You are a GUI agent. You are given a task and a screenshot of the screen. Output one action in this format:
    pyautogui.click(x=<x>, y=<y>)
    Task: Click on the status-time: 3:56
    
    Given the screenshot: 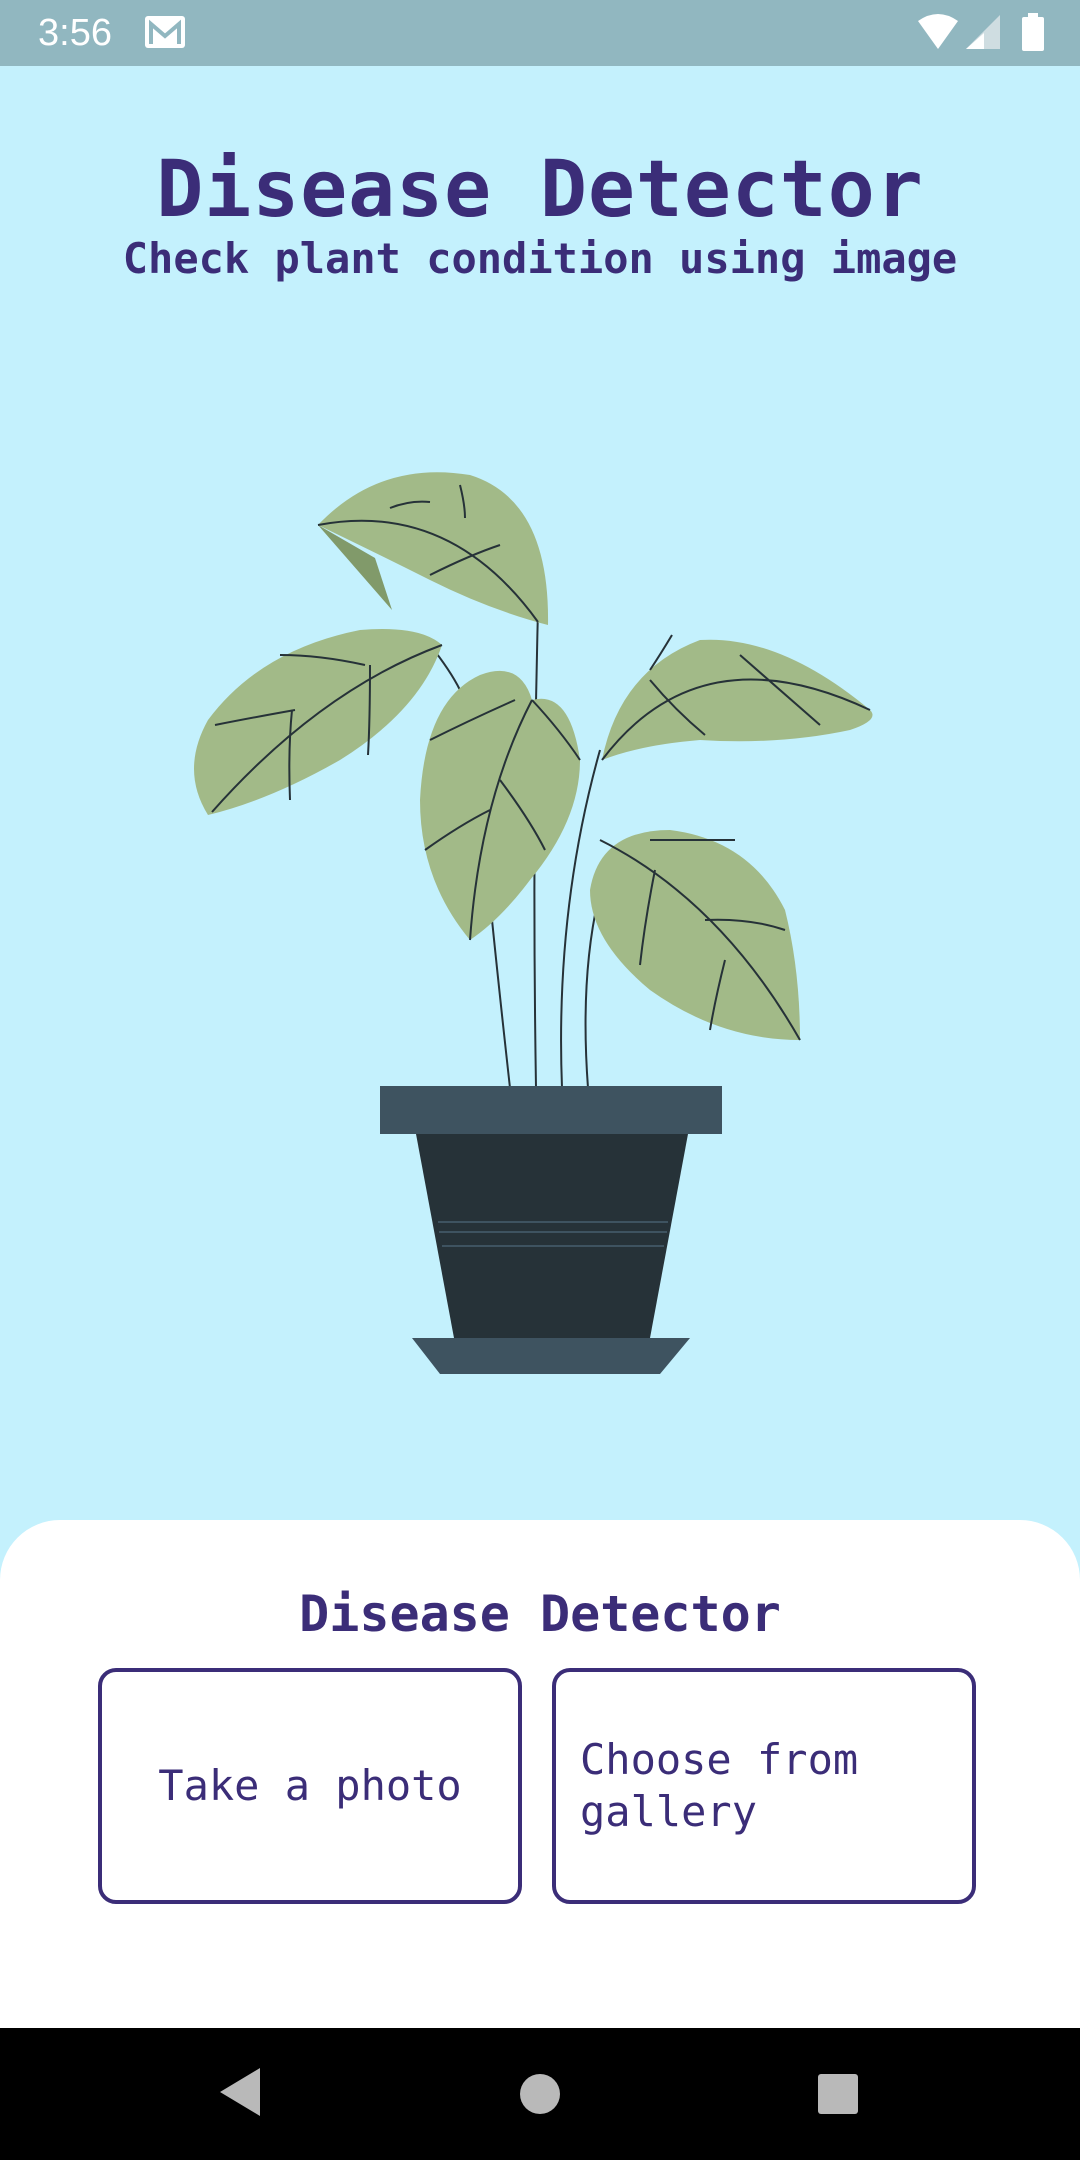 What is the action you would take?
    pyautogui.click(x=75, y=33)
    